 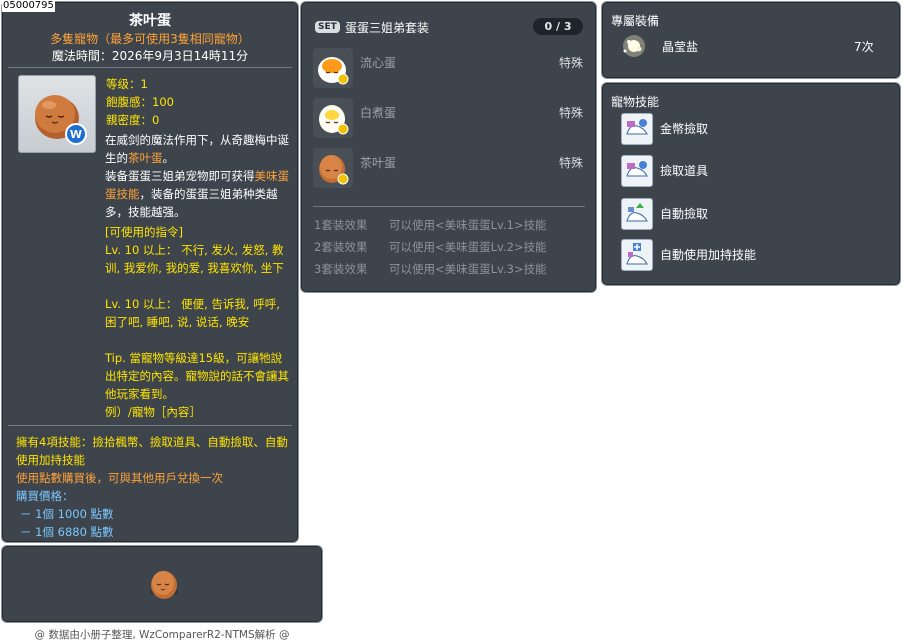 I want to click on skill-row: 自動撿取, so click(x=756, y=215).